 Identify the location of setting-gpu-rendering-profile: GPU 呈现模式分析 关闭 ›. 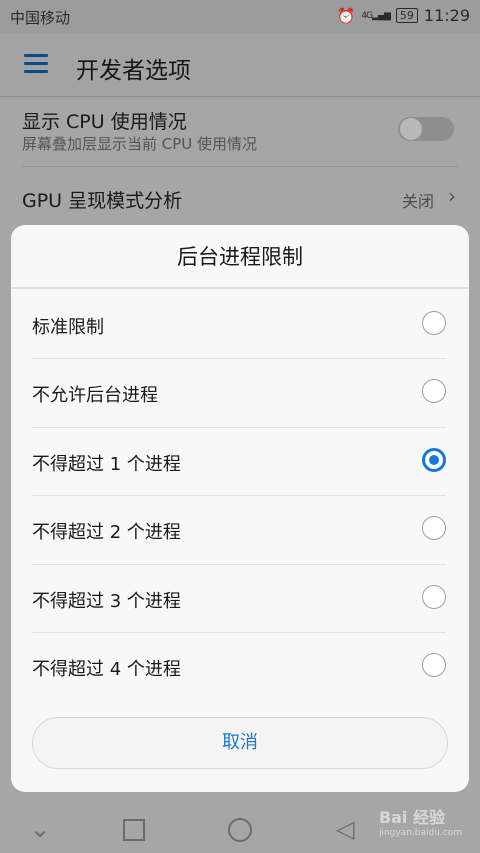
(240, 198).